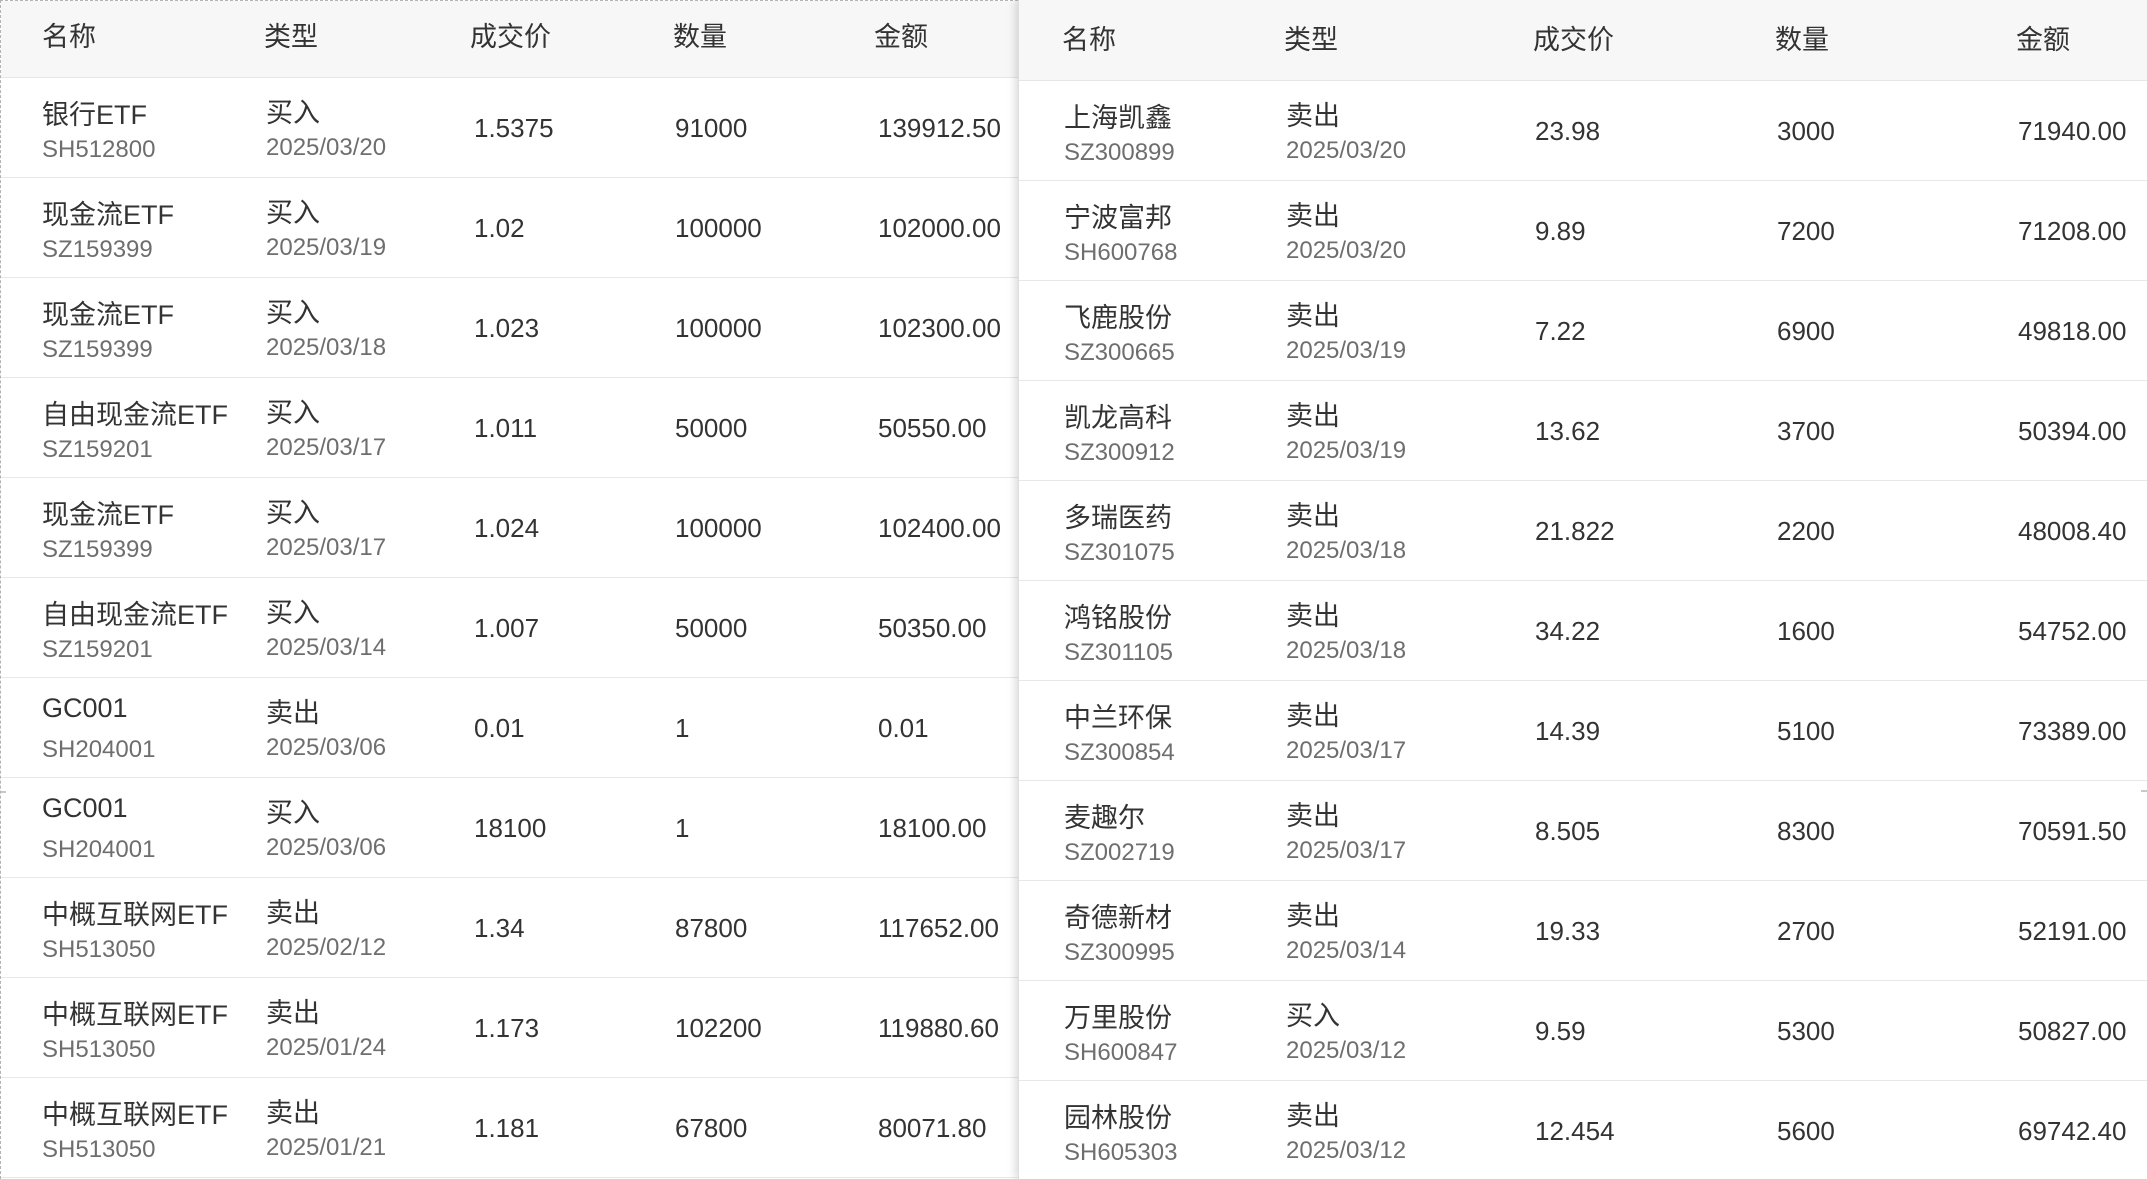 The image size is (2147, 1179). What do you see at coordinates (507, 628) in the screenshot?
I see `trade-price: 1.007` at bounding box center [507, 628].